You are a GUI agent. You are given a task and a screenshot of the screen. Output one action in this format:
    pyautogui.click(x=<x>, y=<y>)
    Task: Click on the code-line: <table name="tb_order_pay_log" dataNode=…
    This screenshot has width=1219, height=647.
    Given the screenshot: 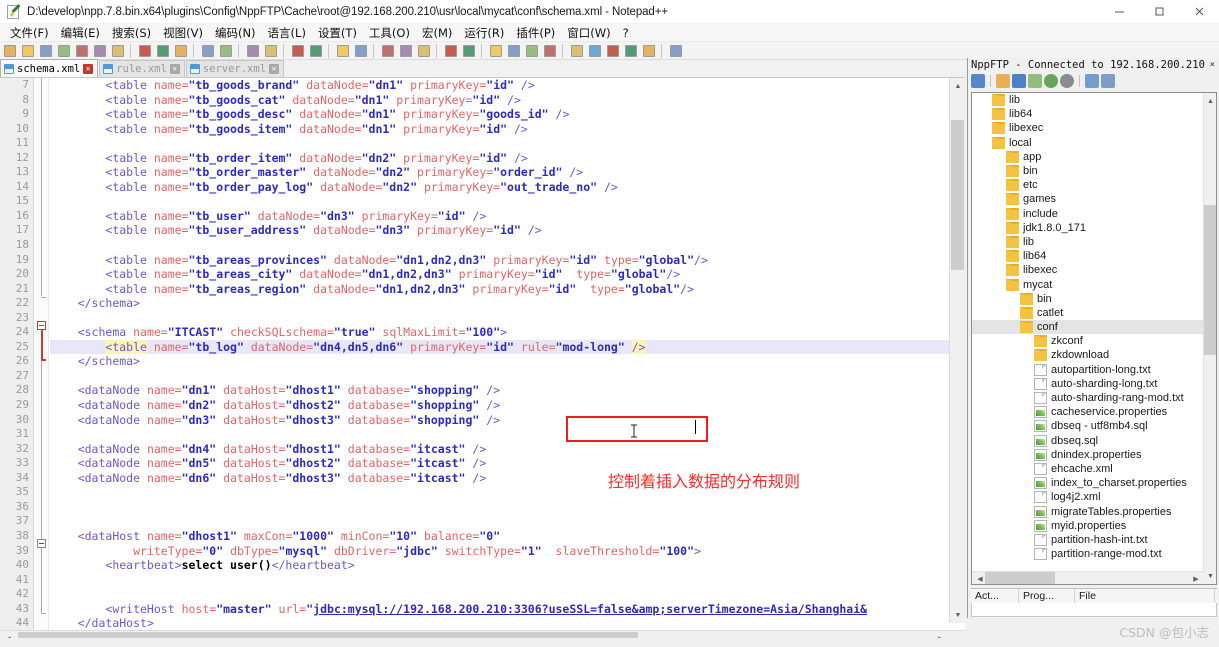 What is the action you would take?
    pyautogui.click(x=507, y=187)
    